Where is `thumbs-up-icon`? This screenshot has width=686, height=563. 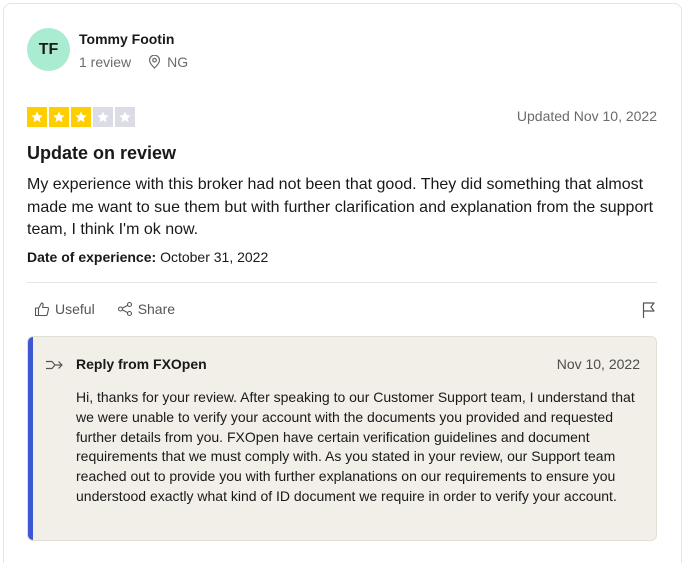 thumbs-up-icon is located at coordinates (42, 309).